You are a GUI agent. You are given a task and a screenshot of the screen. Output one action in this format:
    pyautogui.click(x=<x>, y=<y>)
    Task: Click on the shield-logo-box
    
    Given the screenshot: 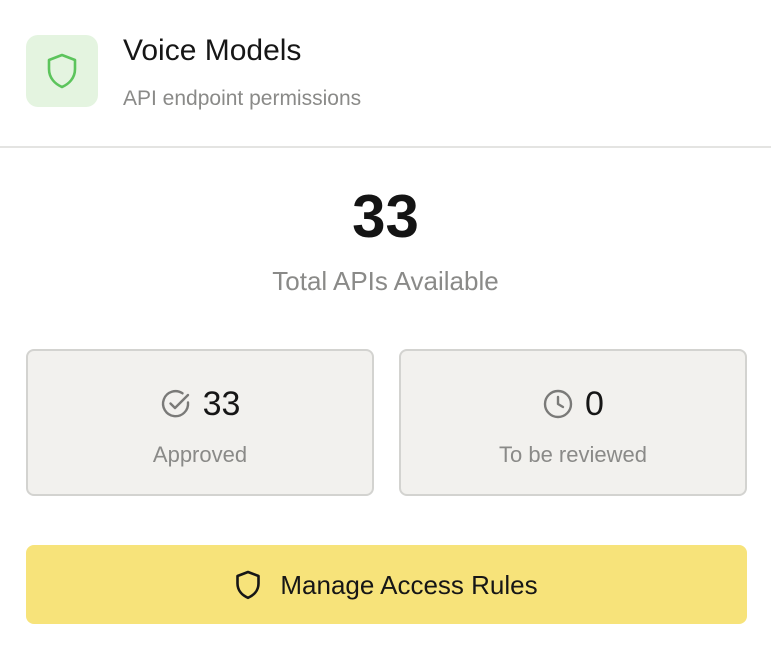 What is the action you would take?
    pyautogui.click(x=62, y=71)
    